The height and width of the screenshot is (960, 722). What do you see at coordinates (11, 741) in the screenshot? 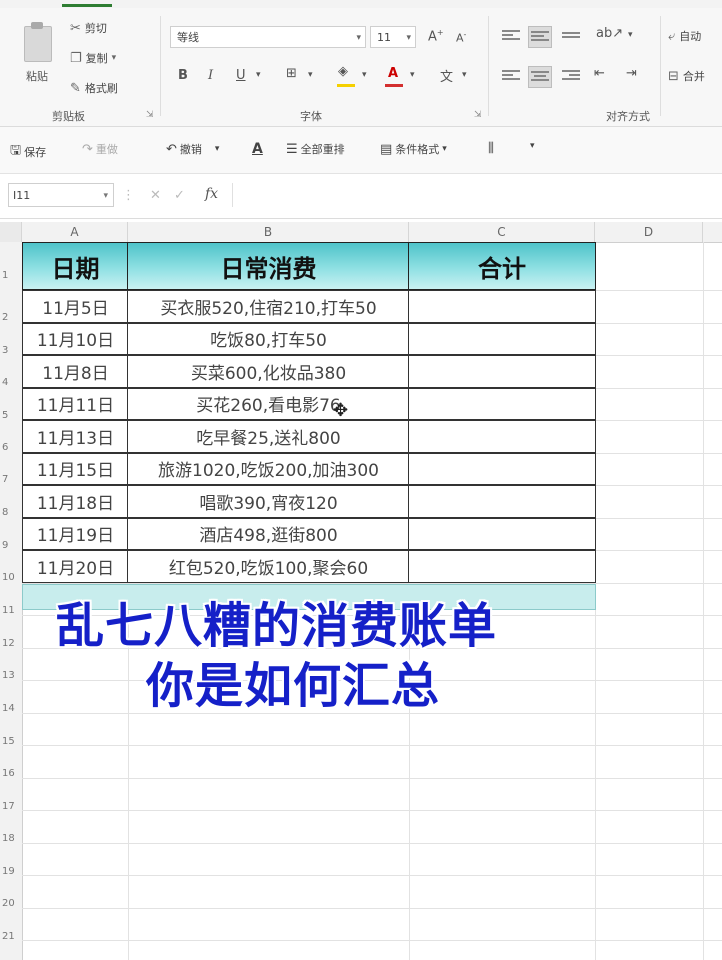
I see `row-header: 15` at bounding box center [11, 741].